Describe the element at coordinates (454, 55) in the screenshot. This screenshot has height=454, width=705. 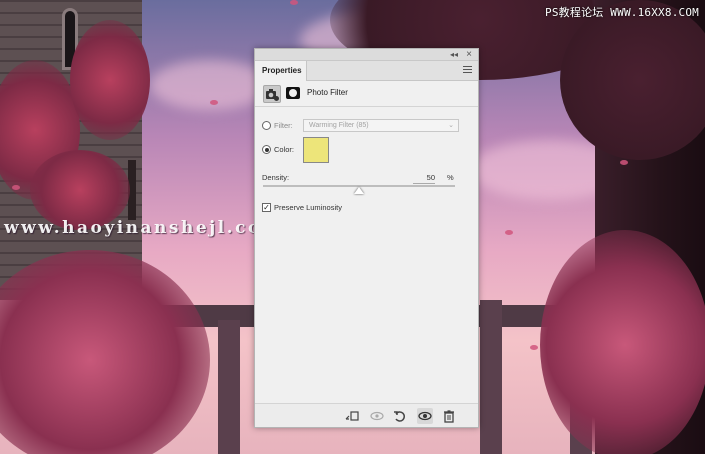
I see `collapse-icon: ◂◂` at that location.